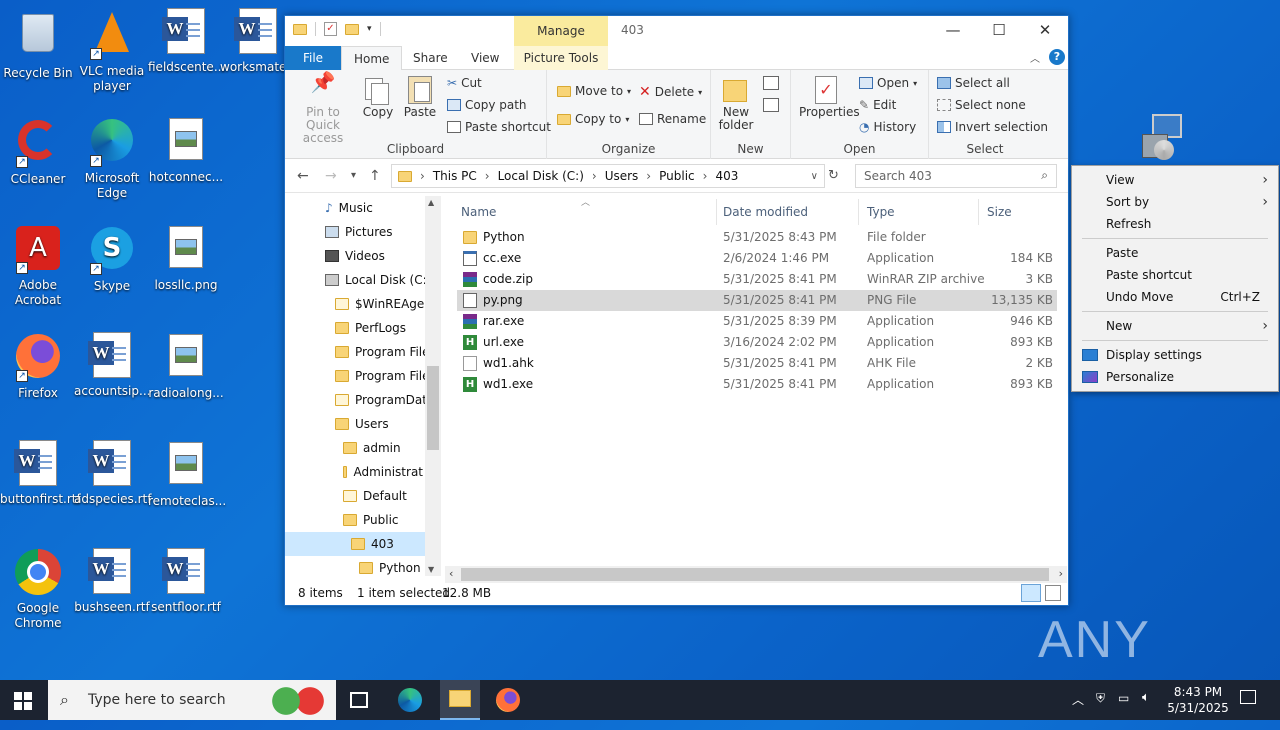 The width and height of the screenshot is (1280, 730). I want to click on address-dropdown-icon: ∨, so click(814, 176).